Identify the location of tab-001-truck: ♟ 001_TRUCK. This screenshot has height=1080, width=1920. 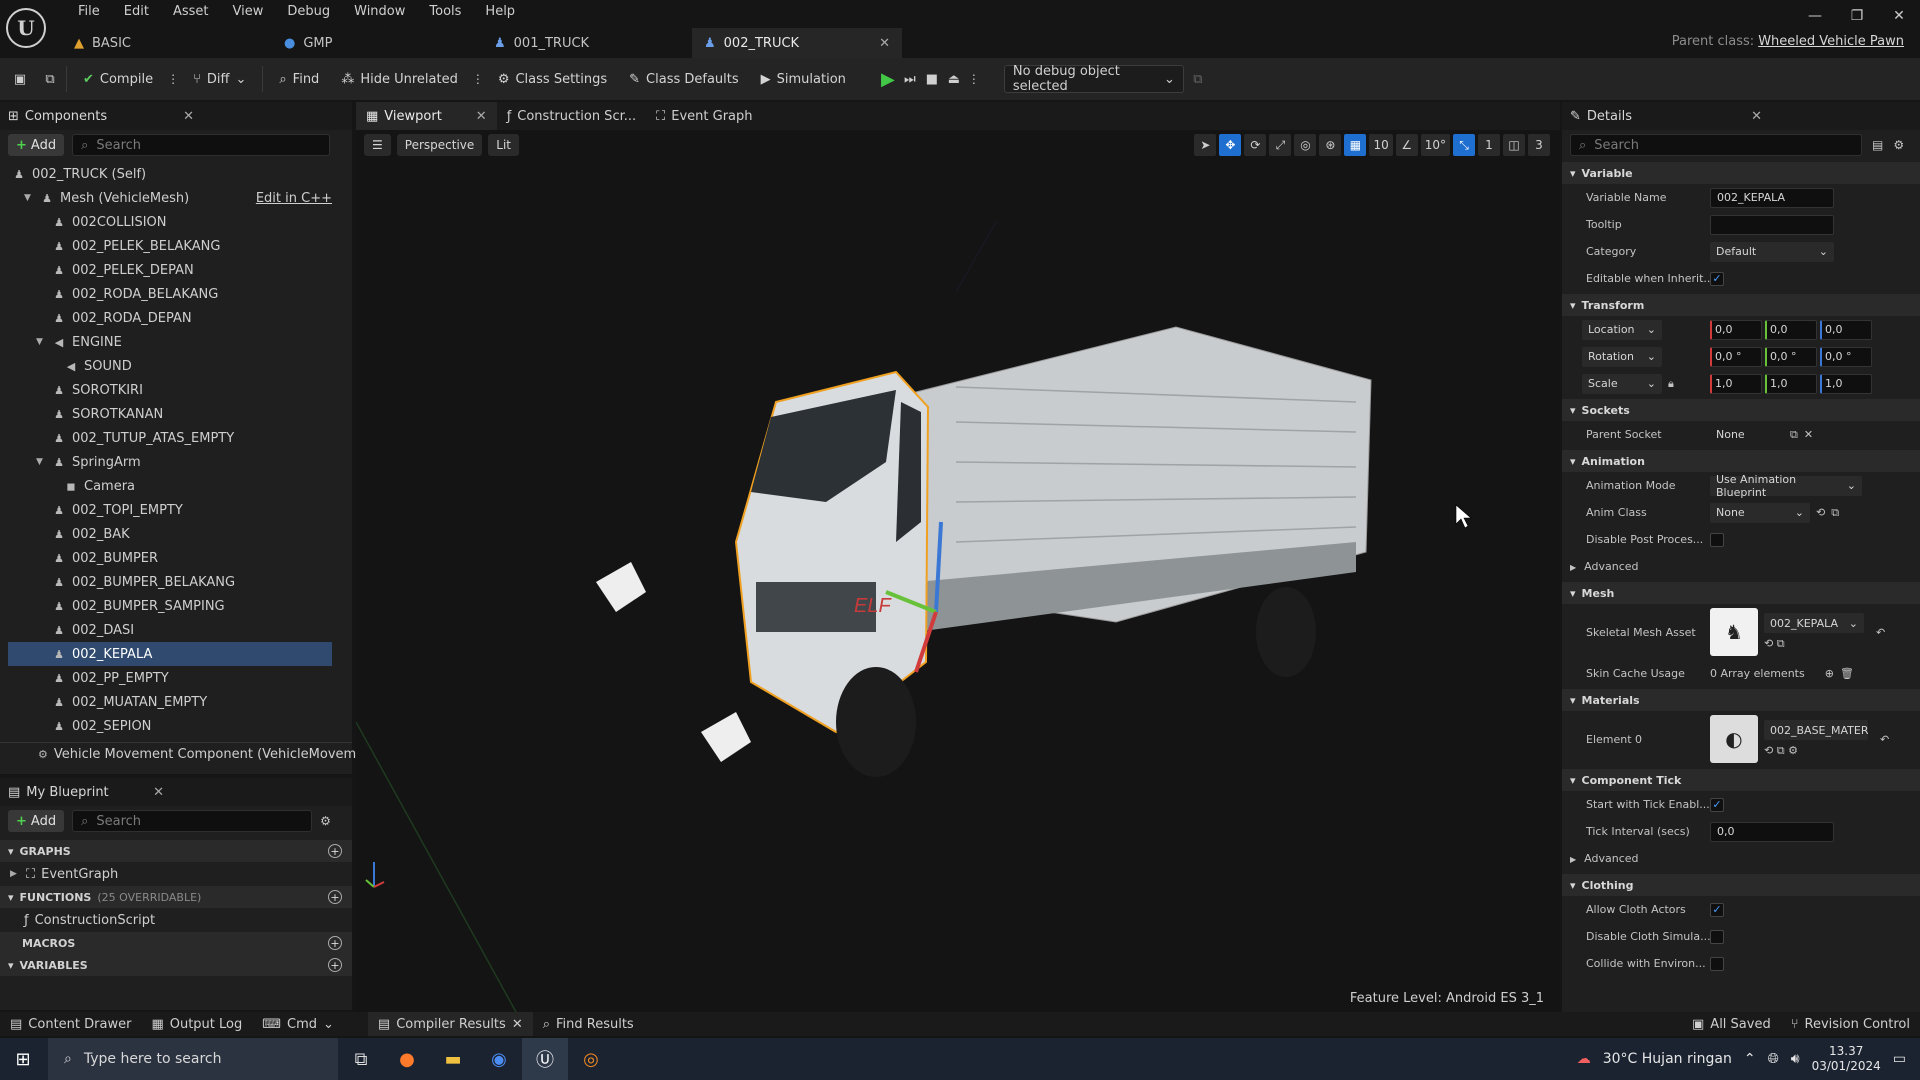
(587, 43).